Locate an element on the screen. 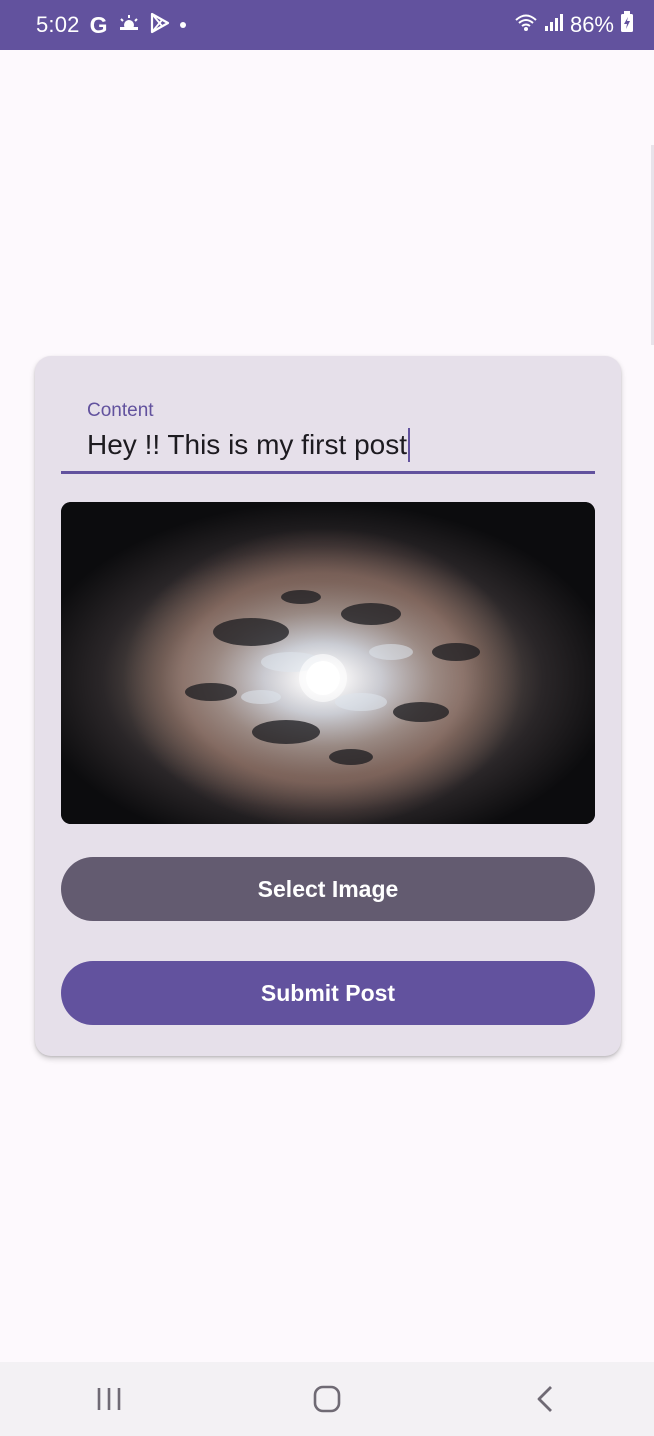 The width and height of the screenshot is (654, 1436). status-time: 5:02 is located at coordinates (58, 24).